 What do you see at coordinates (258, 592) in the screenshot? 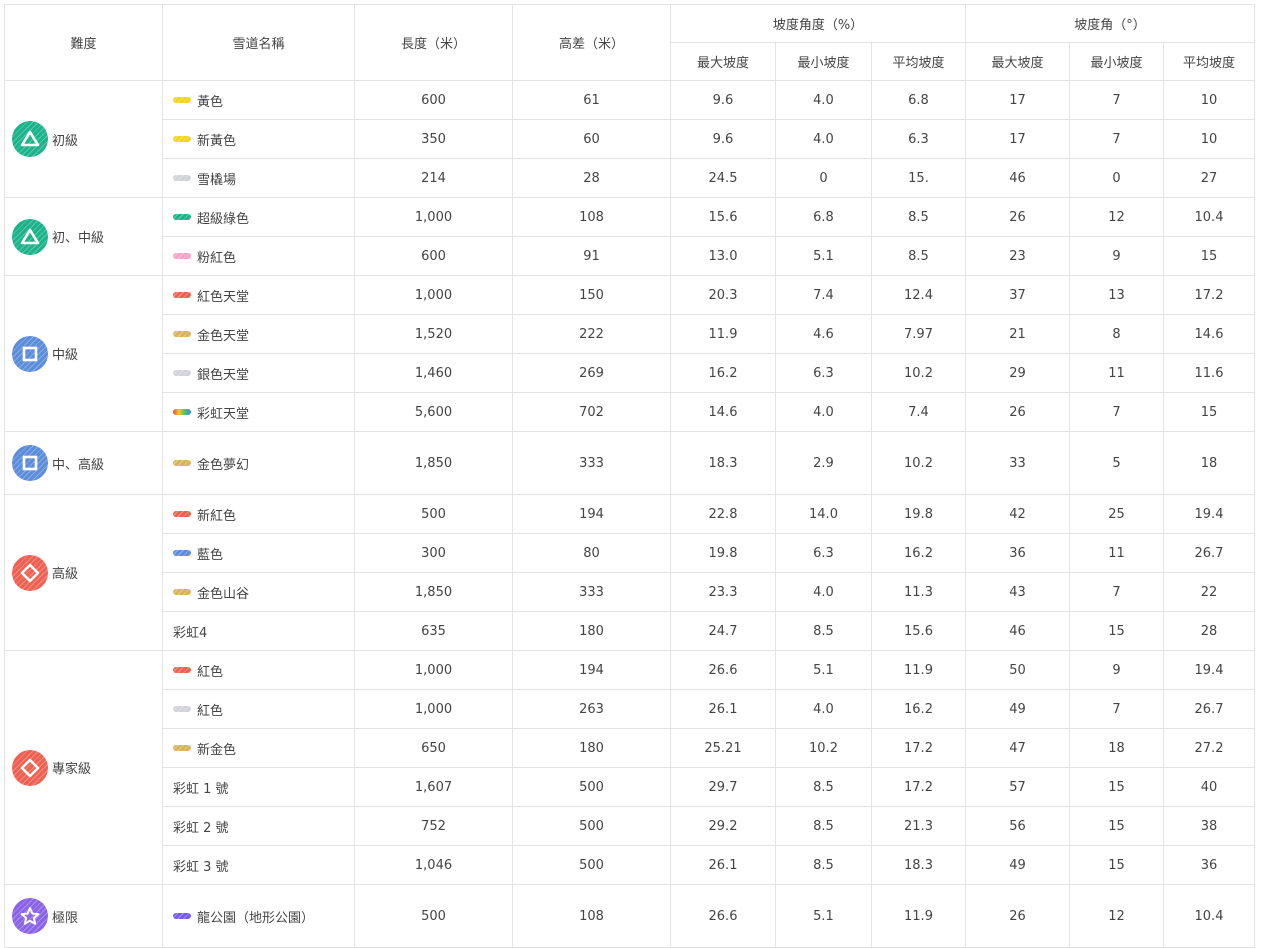
I see `trail-name-cell: 金色山谷` at bounding box center [258, 592].